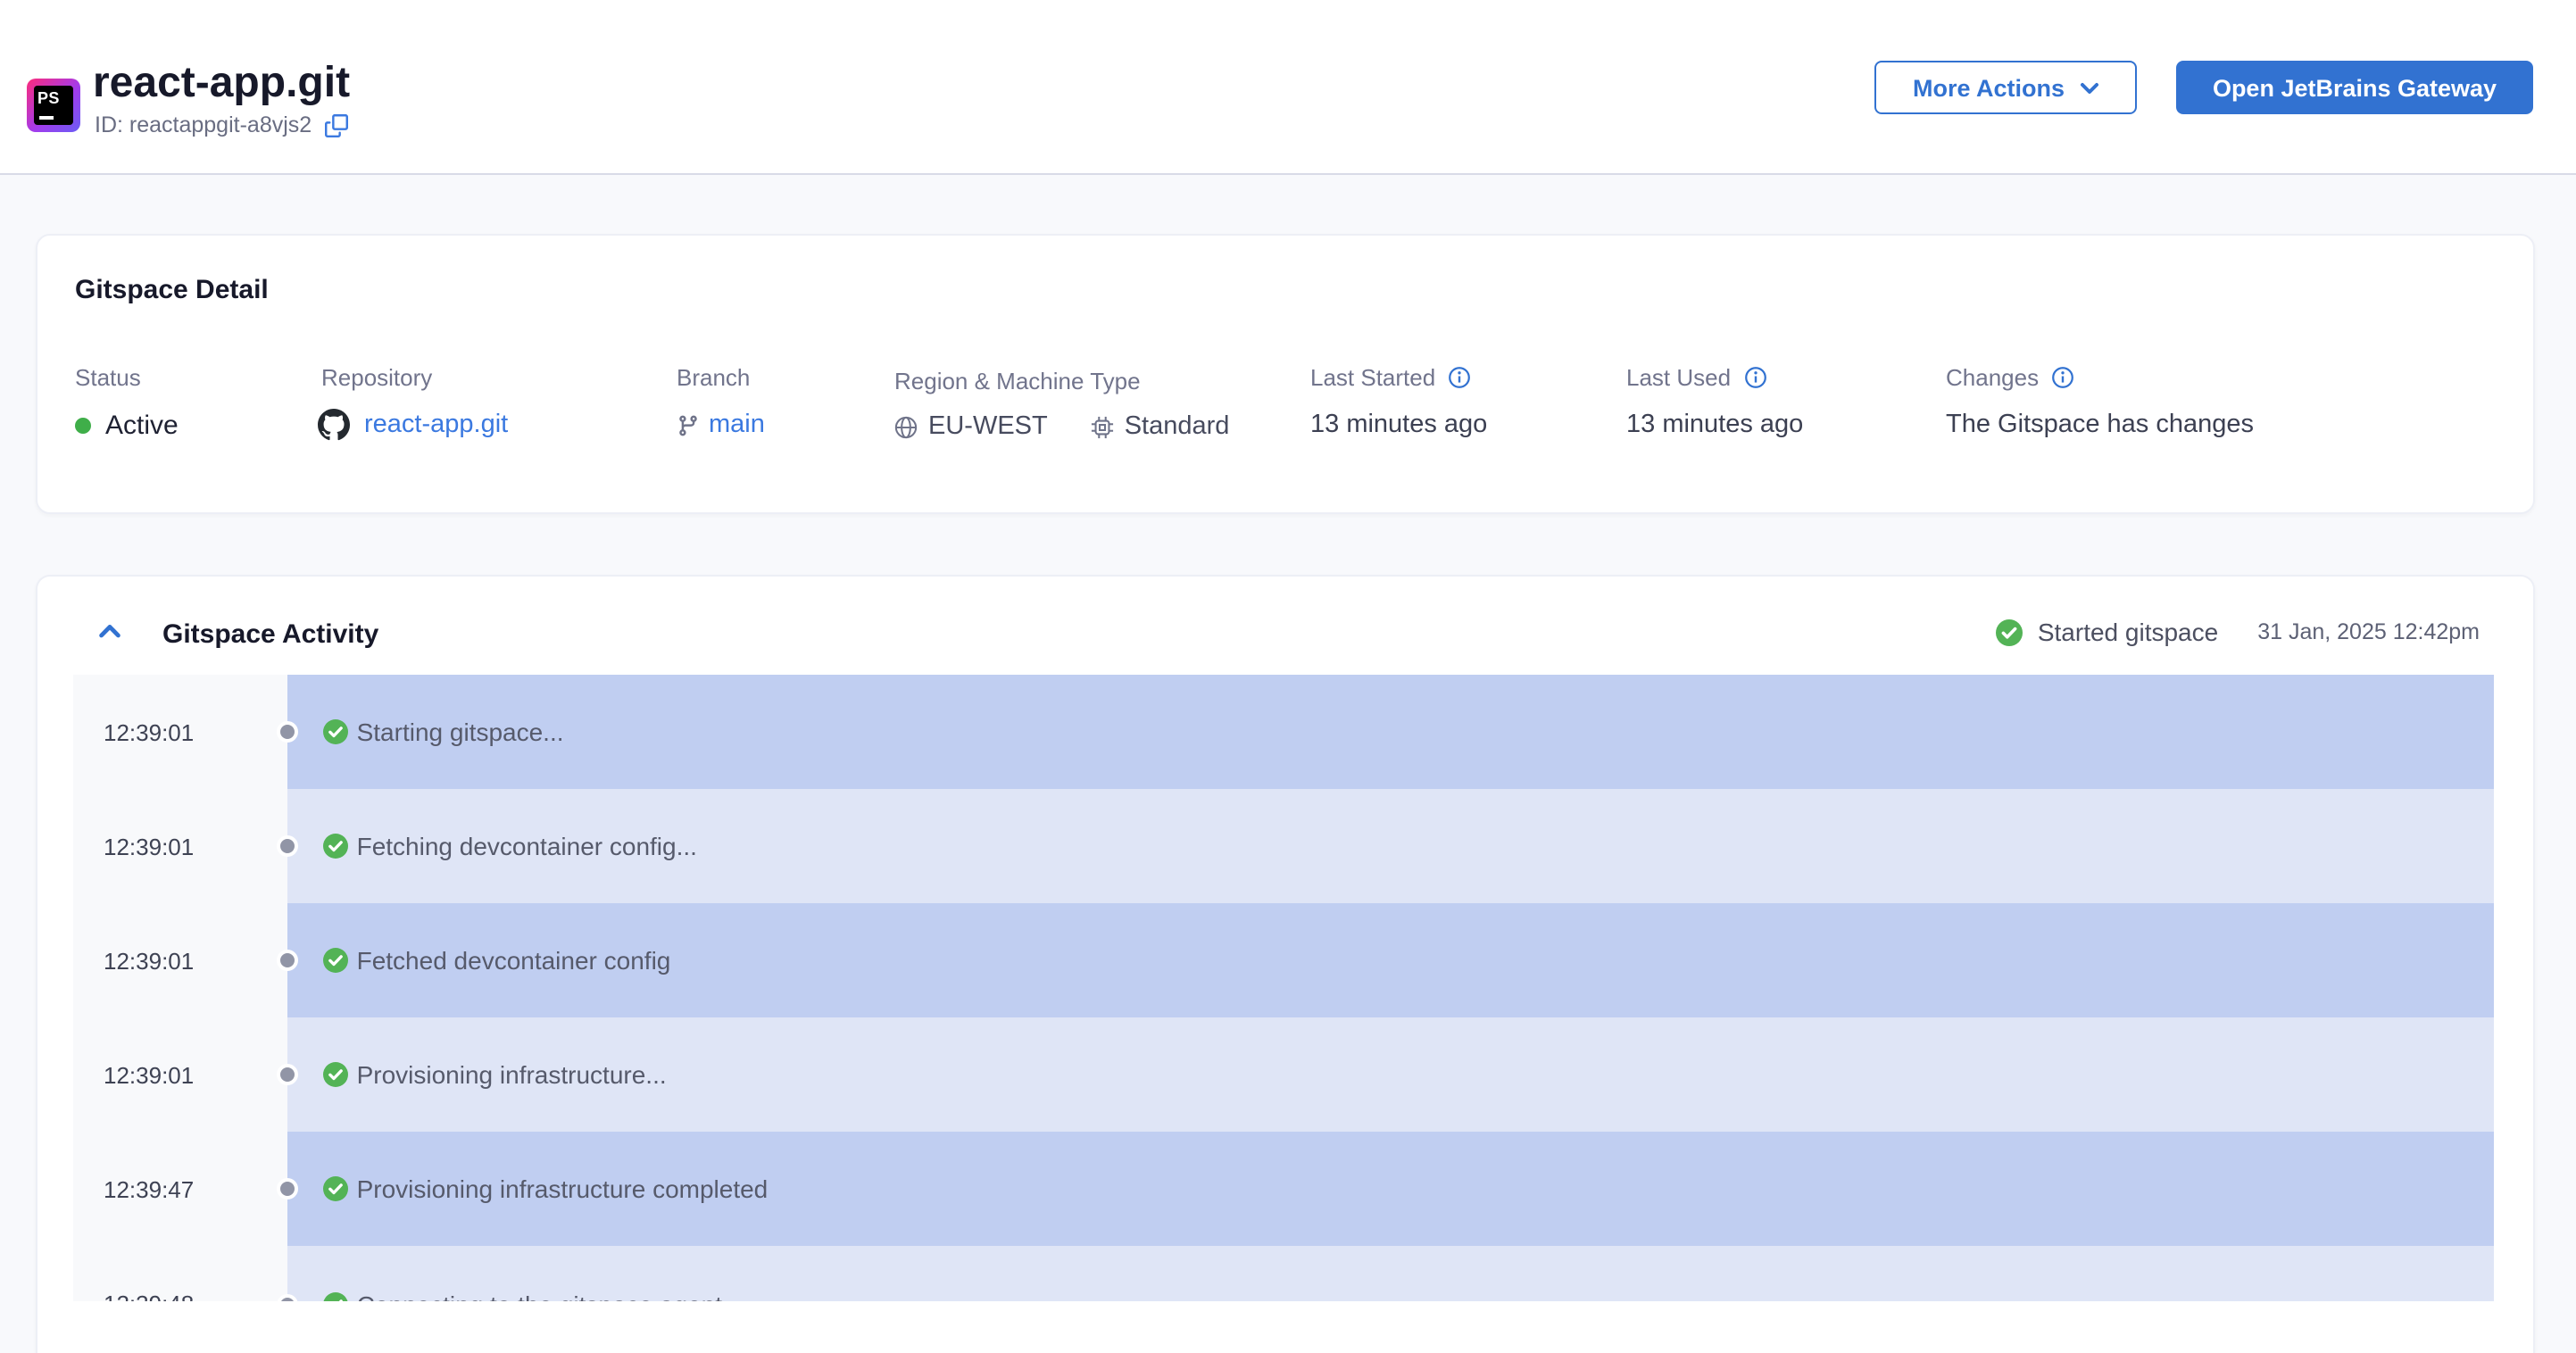 The image size is (2576, 1353). I want to click on collapse-chevron-up-icon, so click(110, 631).